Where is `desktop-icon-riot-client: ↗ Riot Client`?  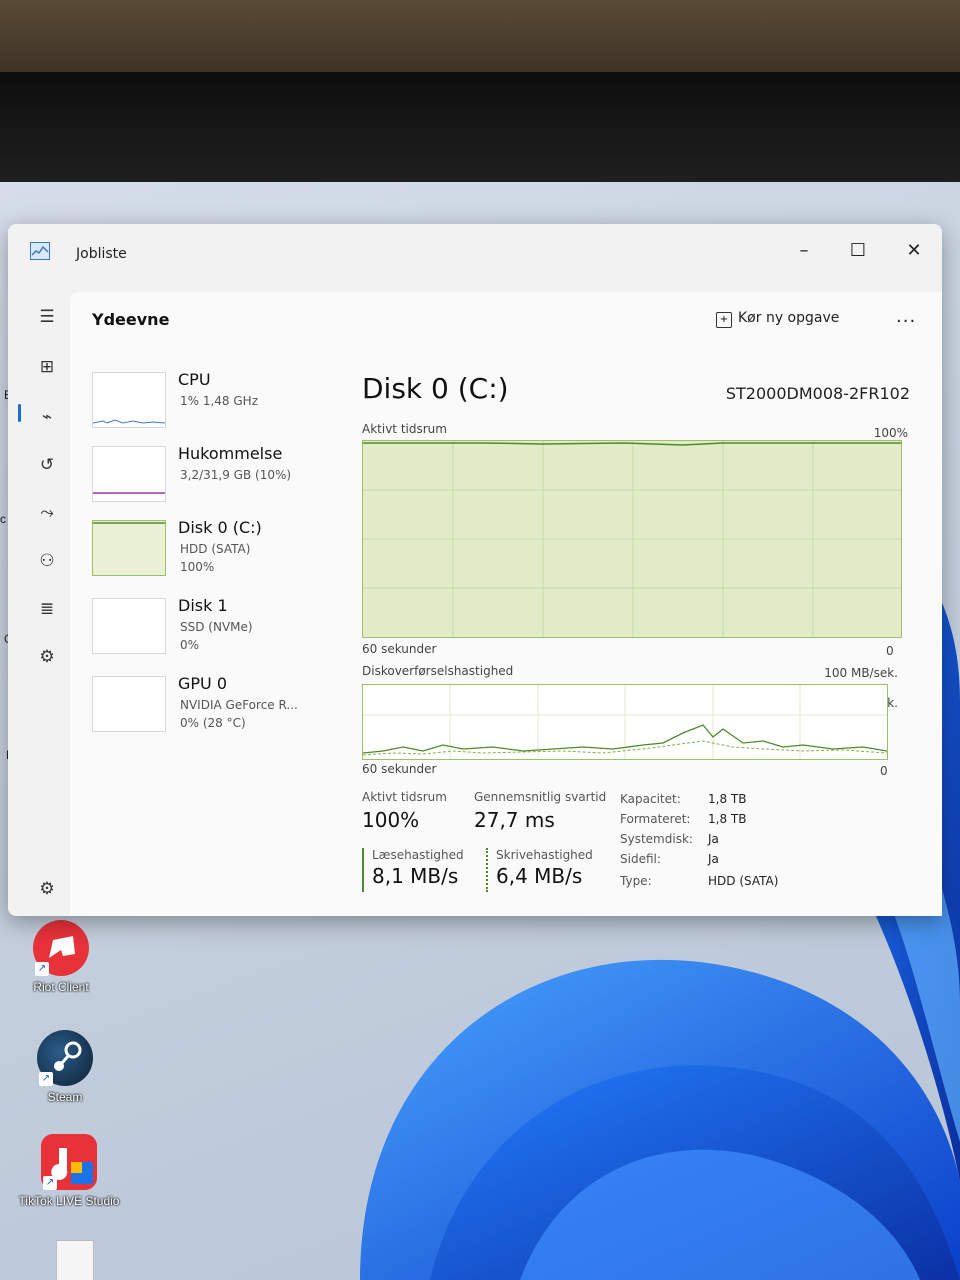 desktop-icon-riot-client: ↗ Riot Client is located at coordinates (61, 957).